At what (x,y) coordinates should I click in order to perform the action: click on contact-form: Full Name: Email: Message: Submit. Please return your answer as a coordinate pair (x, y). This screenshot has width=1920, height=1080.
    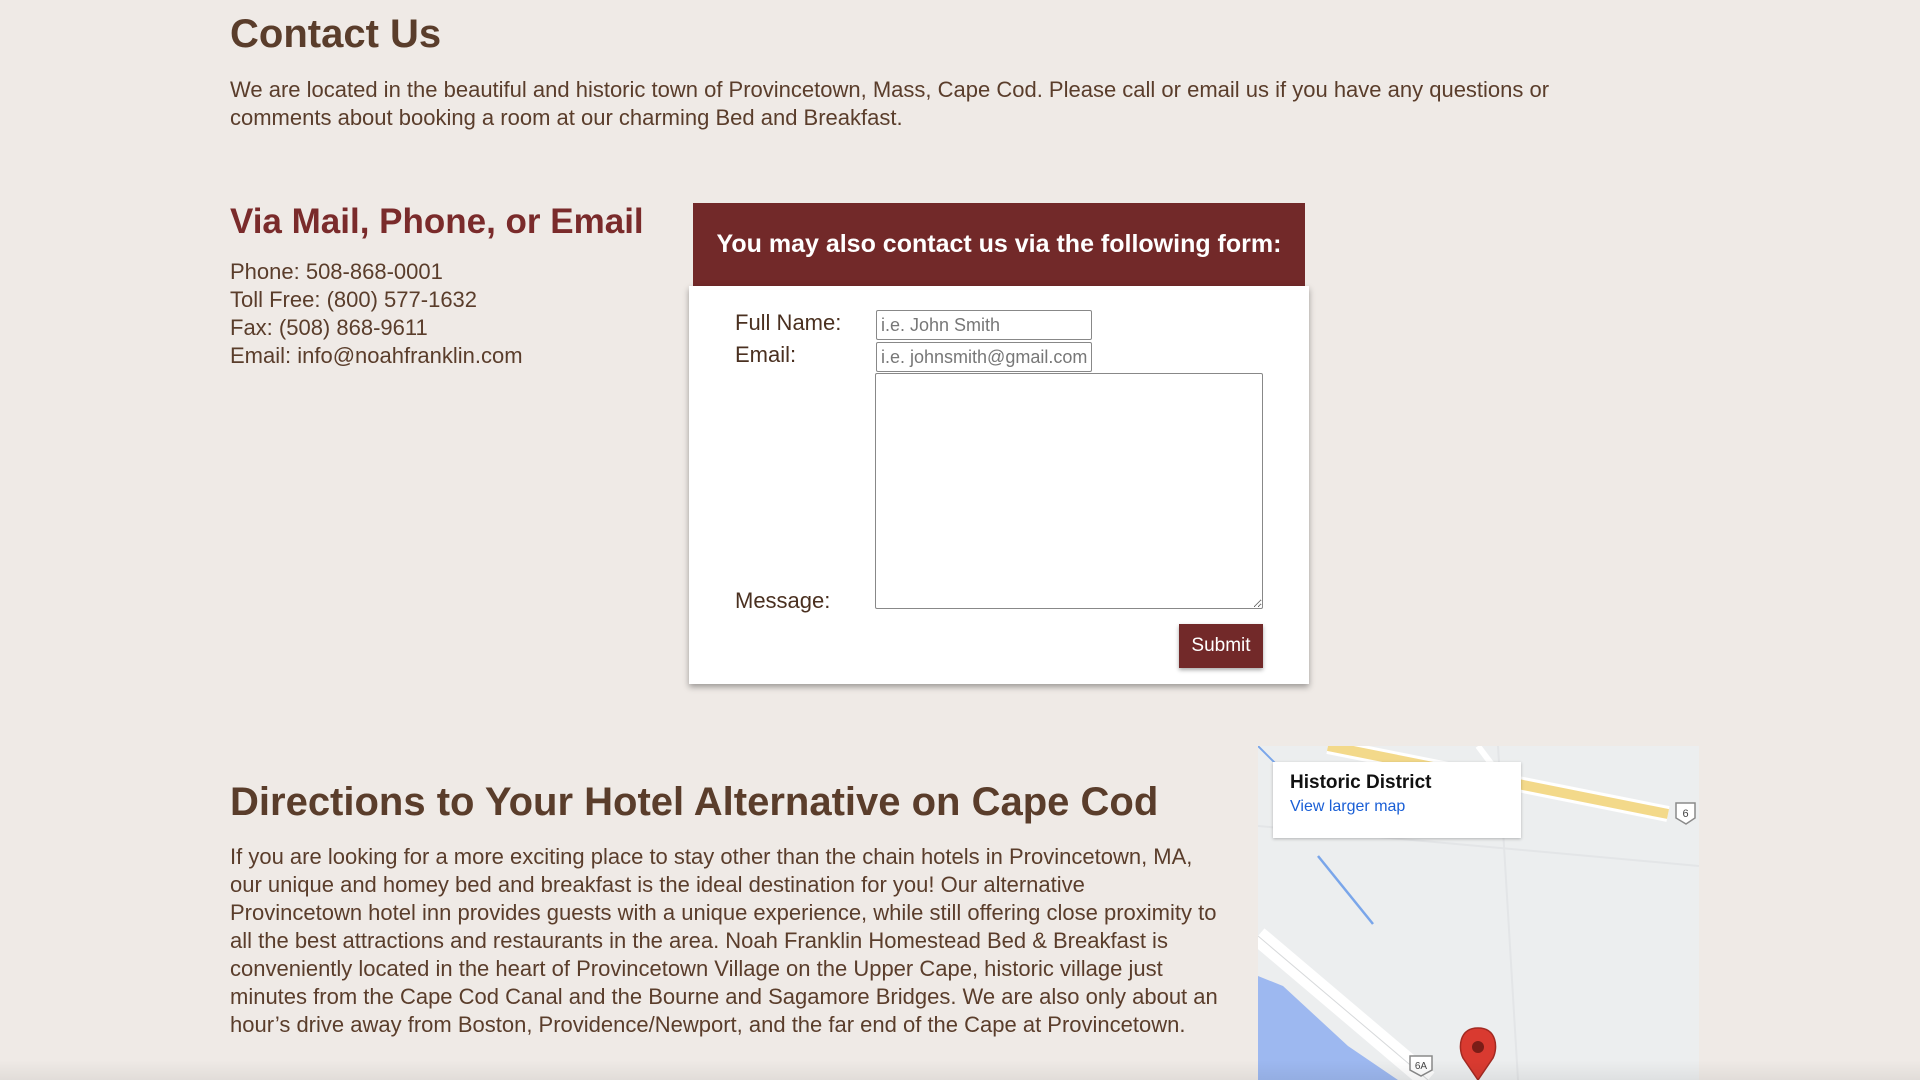
    Looking at the image, I should click on (999, 485).